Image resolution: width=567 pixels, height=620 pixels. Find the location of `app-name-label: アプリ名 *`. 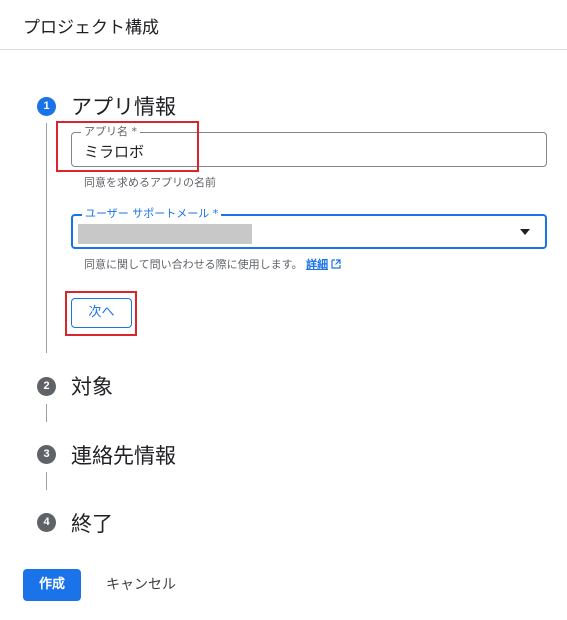

app-name-label: アプリ名 * is located at coordinates (110, 132).